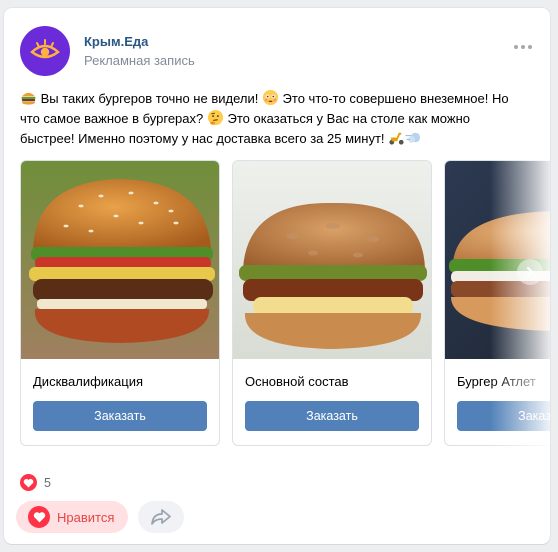 Image resolution: width=558 pixels, height=552 pixels. What do you see at coordinates (139, 60) in the screenshot?
I see `ad-label: Рекламная запись` at bounding box center [139, 60].